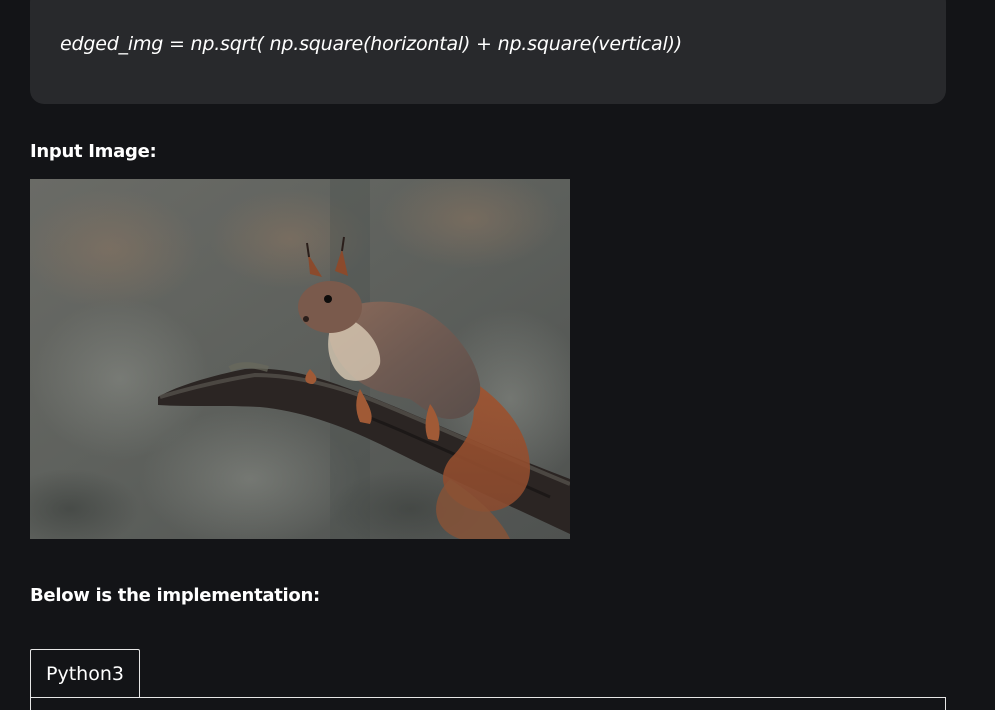 This screenshot has width=995, height=710. What do you see at coordinates (175, 595) in the screenshot?
I see `implementation-heading: Below is the implementation:` at bounding box center [175, 595].